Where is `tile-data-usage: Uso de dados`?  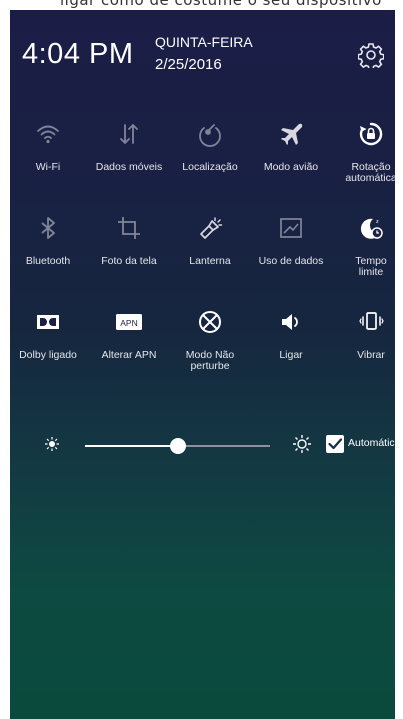 tile-data-usage: Uso de dados is located at coordinates (291, 240).